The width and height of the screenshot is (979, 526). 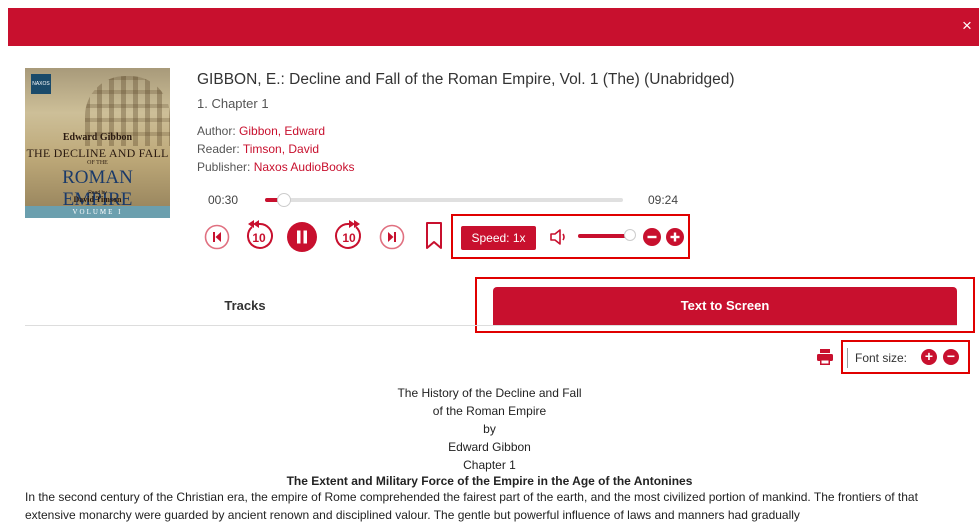 What do you see at coordinates (491, 325) in the screenshot?
I see `tabs-divider` at bounding box center [491, 325].